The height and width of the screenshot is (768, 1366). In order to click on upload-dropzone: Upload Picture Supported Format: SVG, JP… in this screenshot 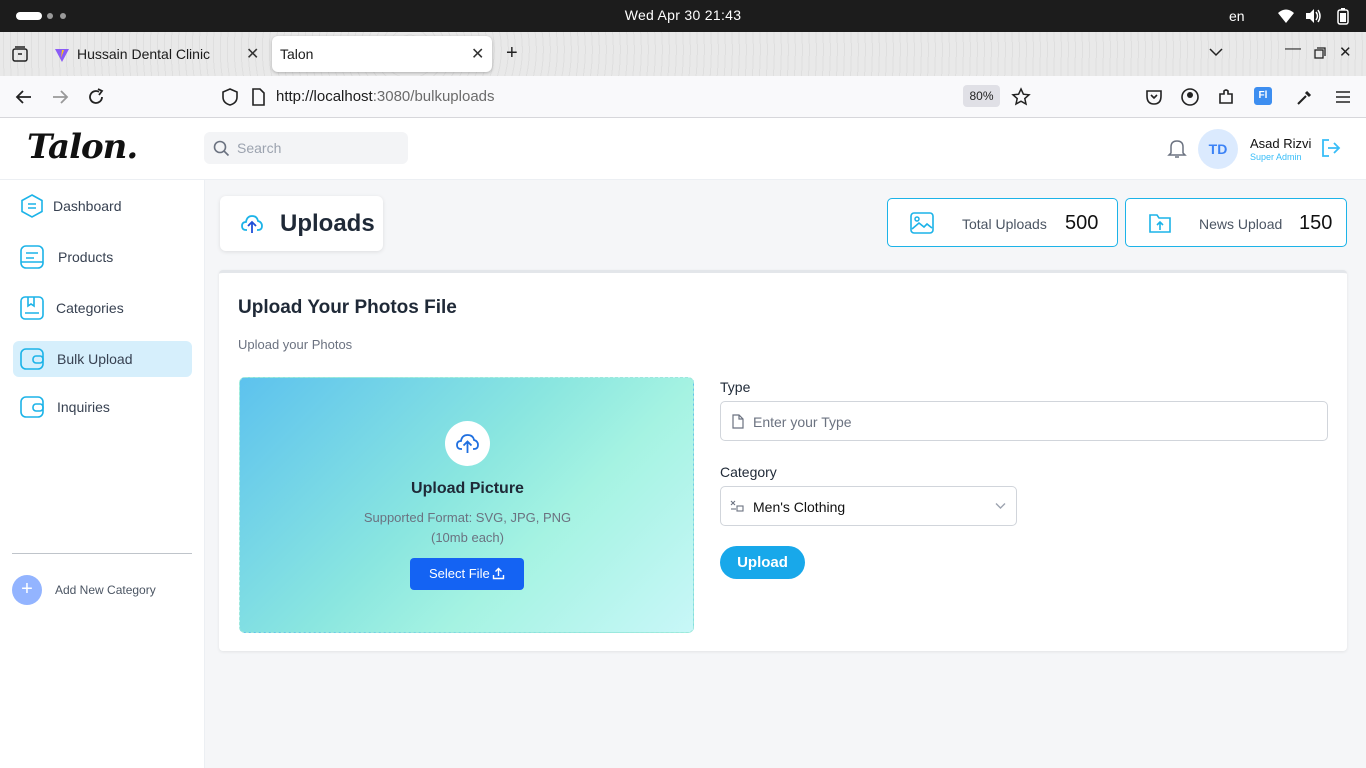, I will do `click(466, 505)`.